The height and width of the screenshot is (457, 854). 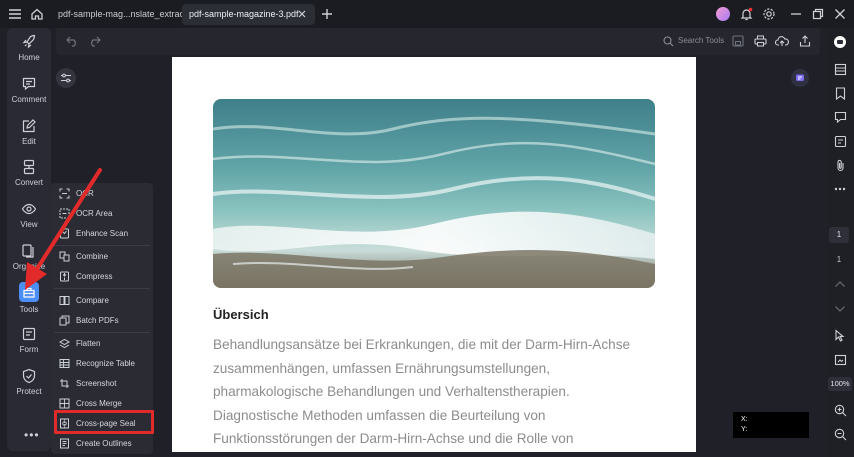 What do you see at coordinates (701, 40) in the screenshot?
I see `search-tools-label: Search Tools` at bounding box center [701, 40].